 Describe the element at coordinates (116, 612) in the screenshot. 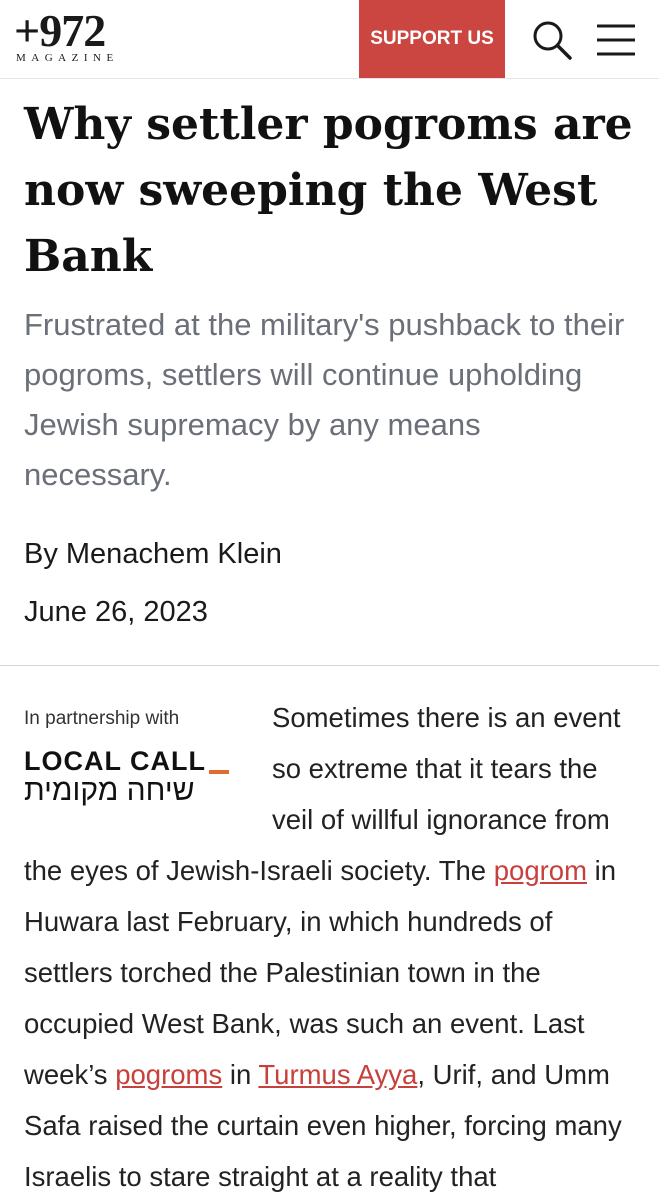

I see `article-date: June 26, 2023` at that location.